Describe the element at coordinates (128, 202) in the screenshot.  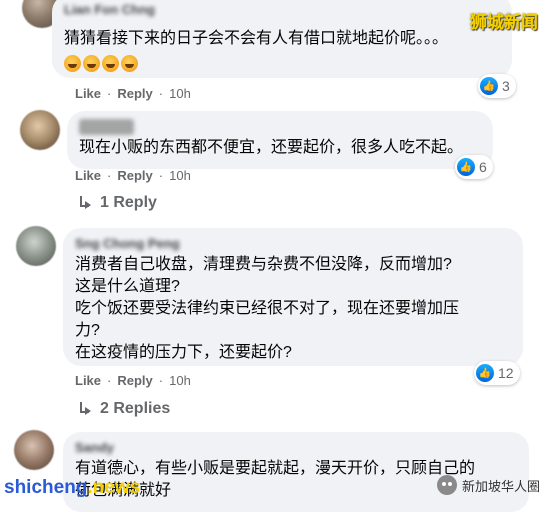
I see `replies-label: 1 Reply` at that location.